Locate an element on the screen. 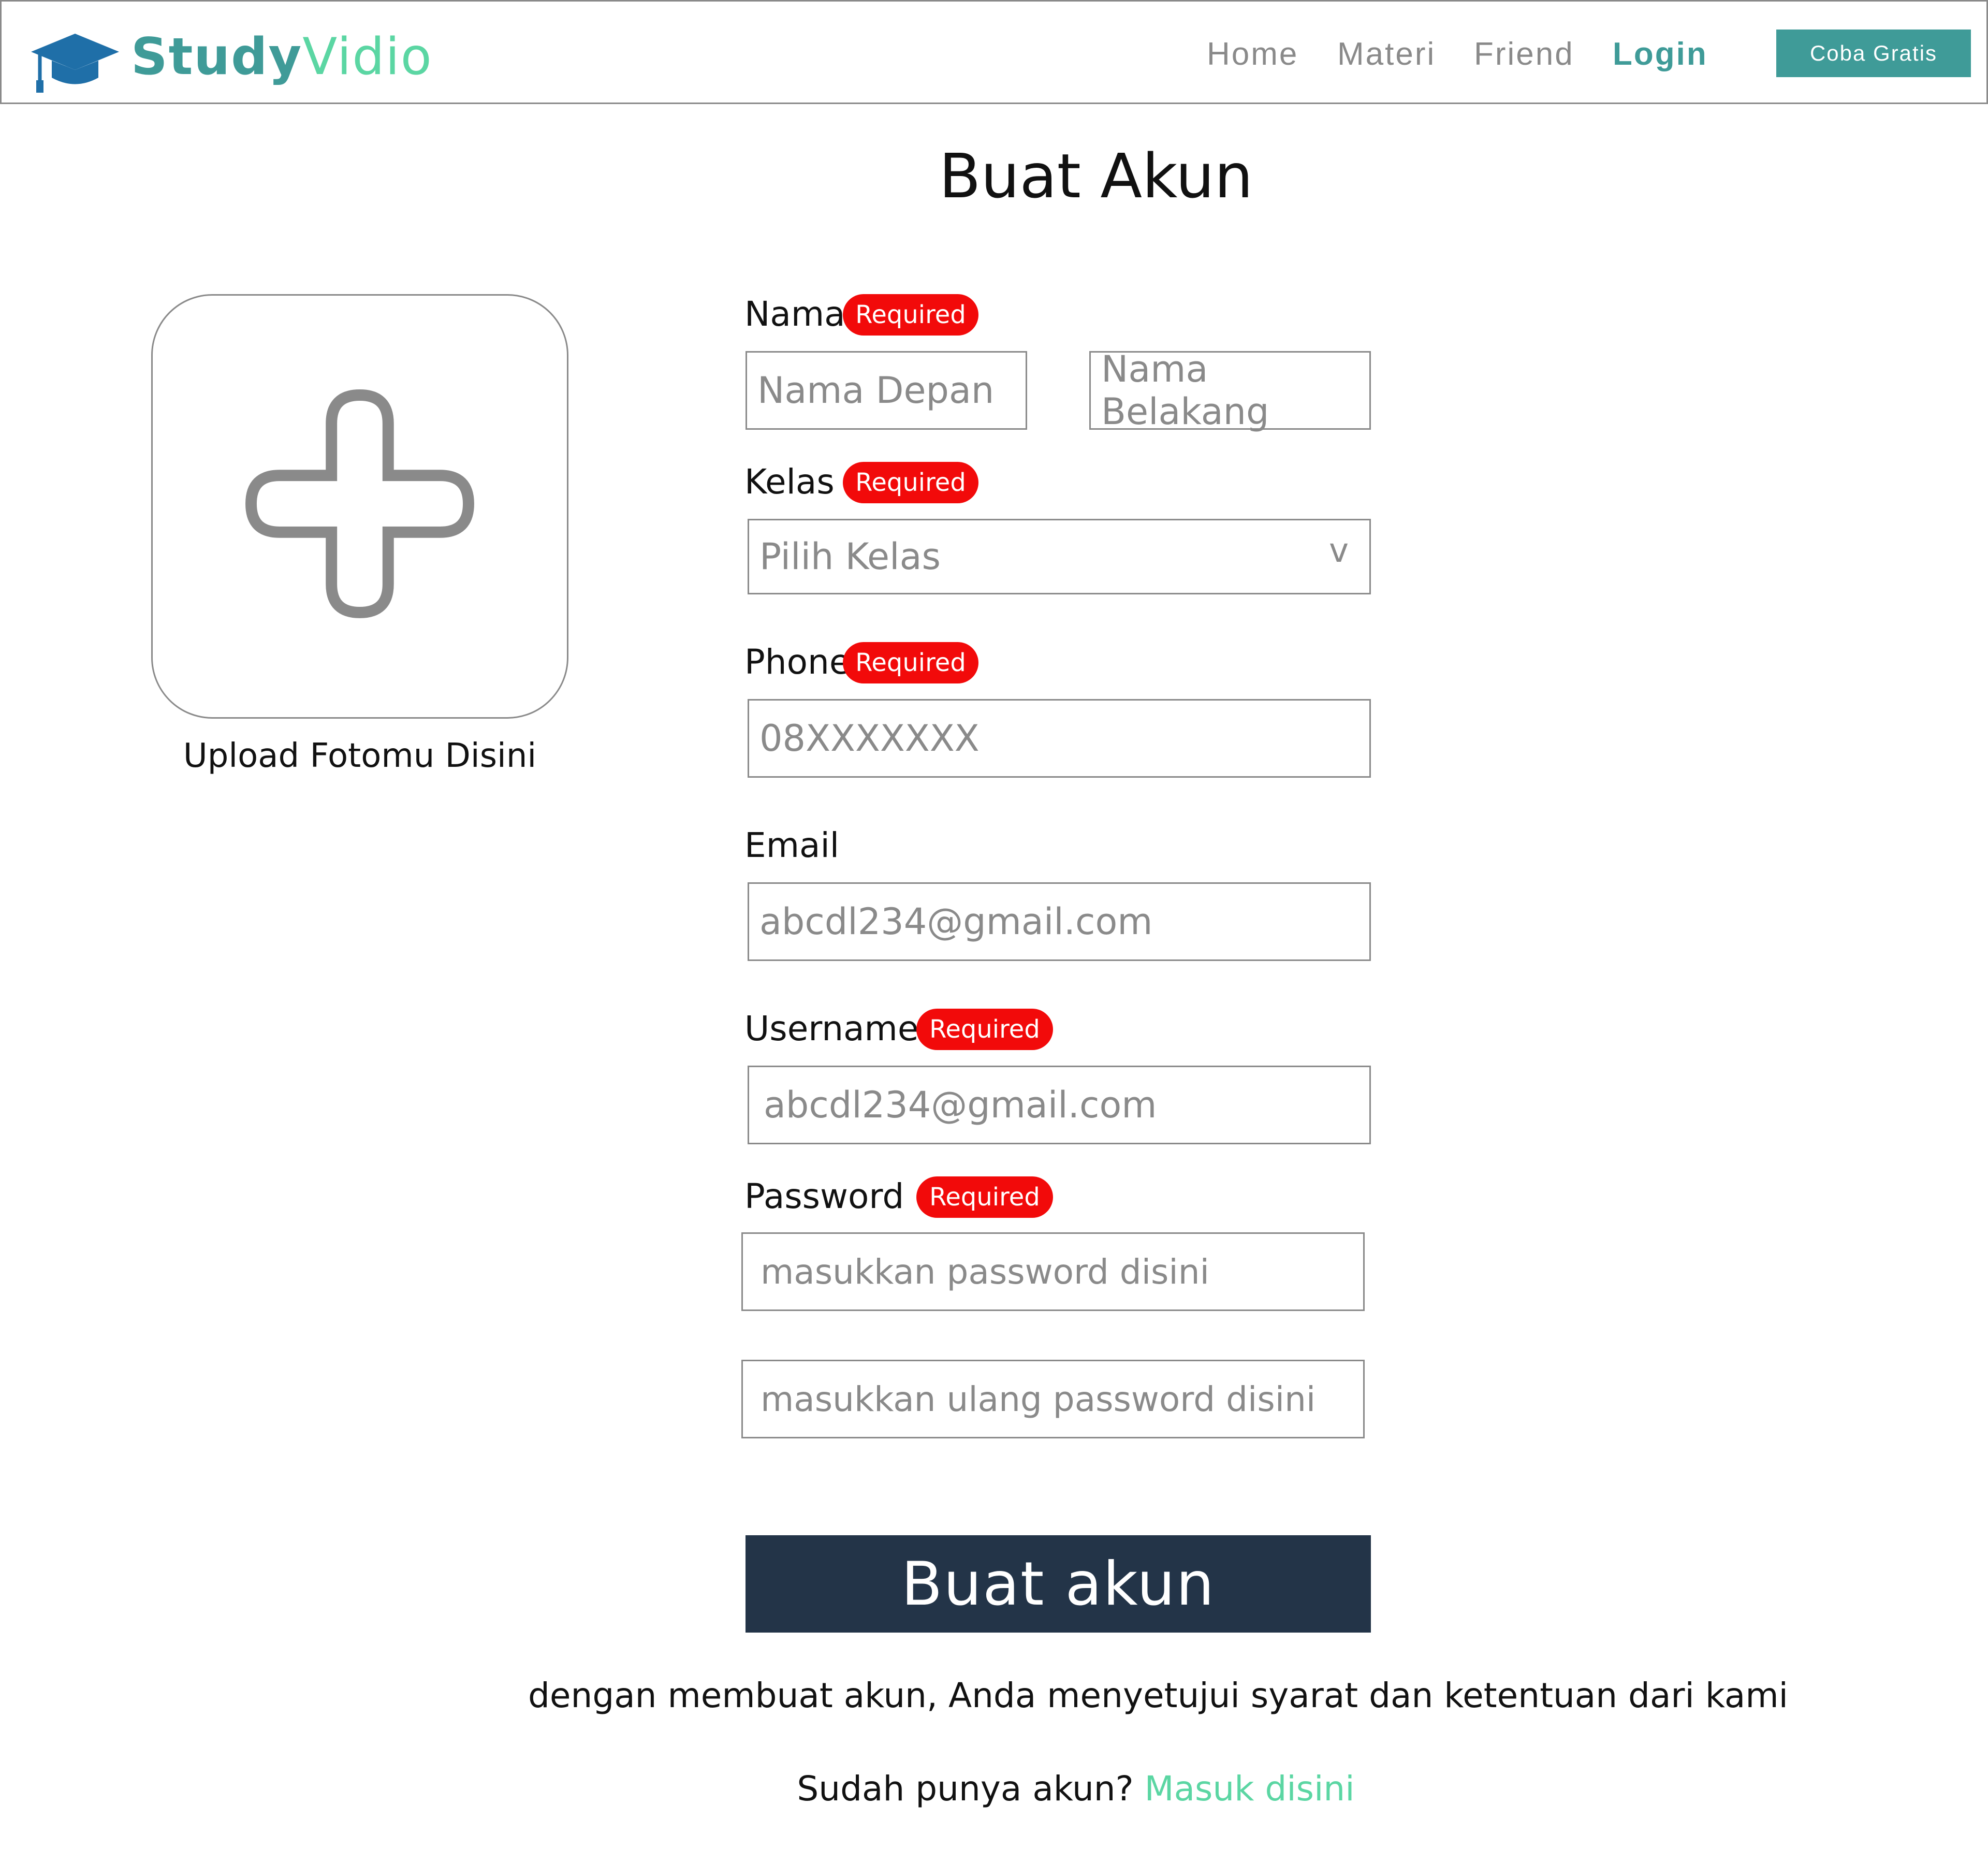  nav-link-friend: Friend is located at coordinates (1524, 55).